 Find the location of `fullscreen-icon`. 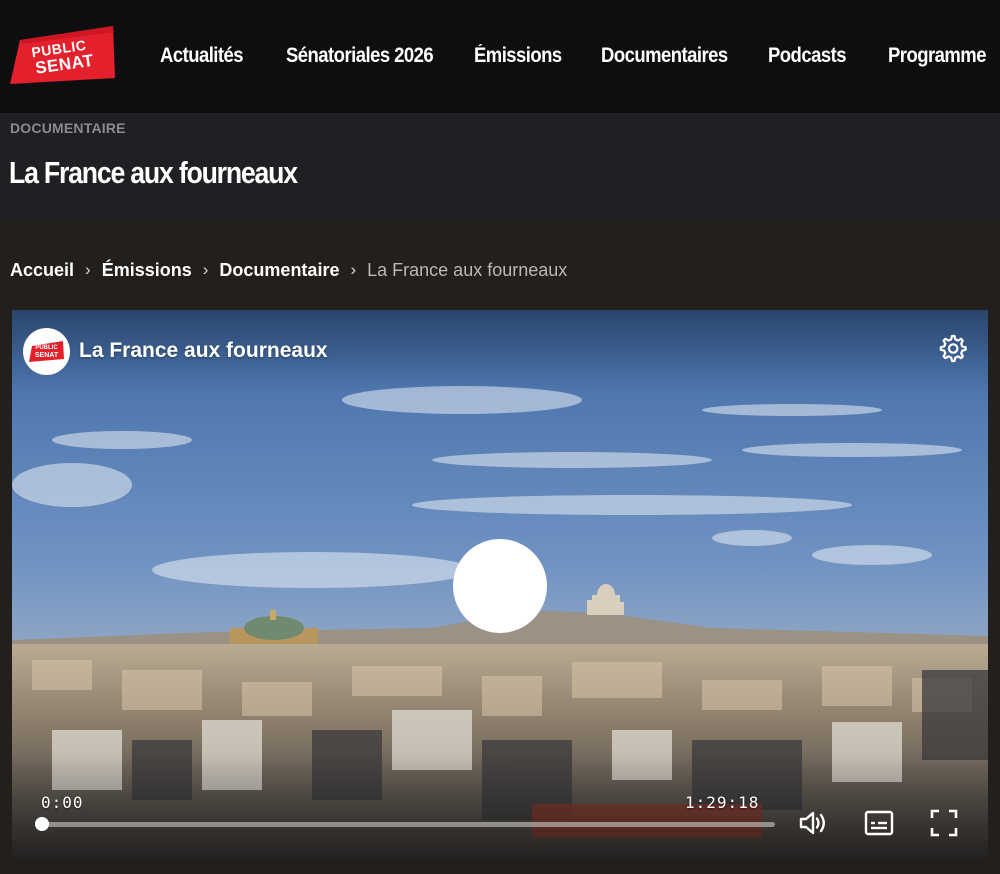

fullscreen-icon is located at coordinates (944, 823).